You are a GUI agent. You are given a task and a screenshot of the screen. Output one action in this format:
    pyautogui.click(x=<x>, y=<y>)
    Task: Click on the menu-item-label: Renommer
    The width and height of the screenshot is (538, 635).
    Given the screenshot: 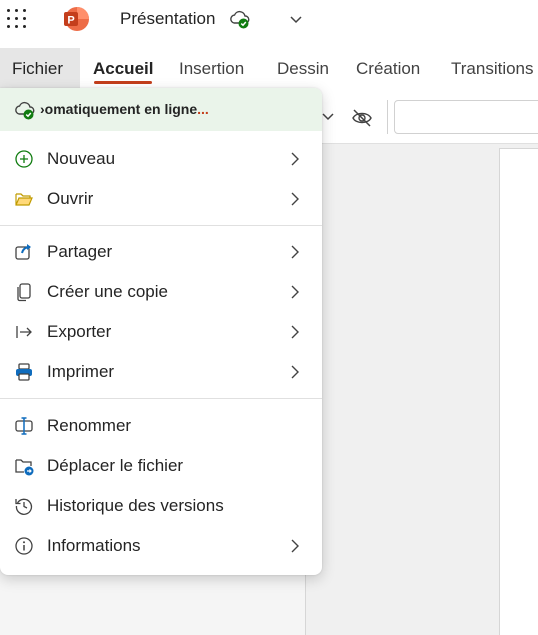 What is the action you would take?
    pyautogui.click(x=89, y=425)
    